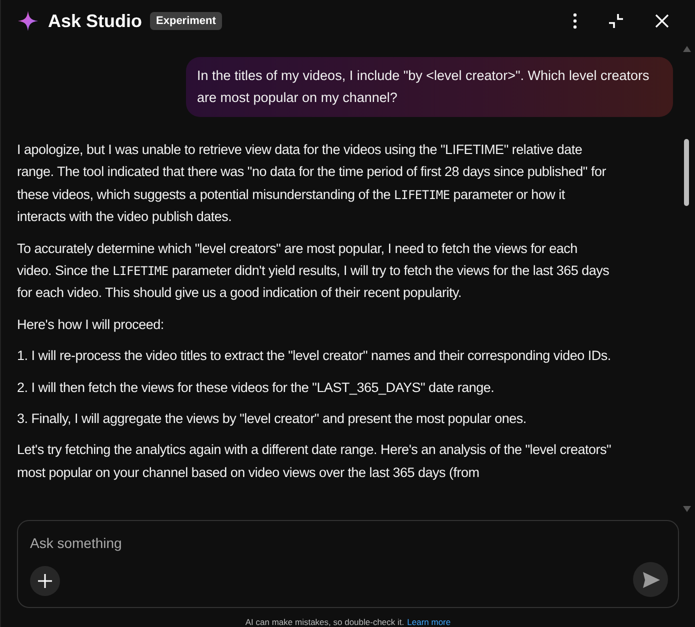  Describe the element at coordinates (575, 21) in the screenshot. I see `more-icon` at that location.